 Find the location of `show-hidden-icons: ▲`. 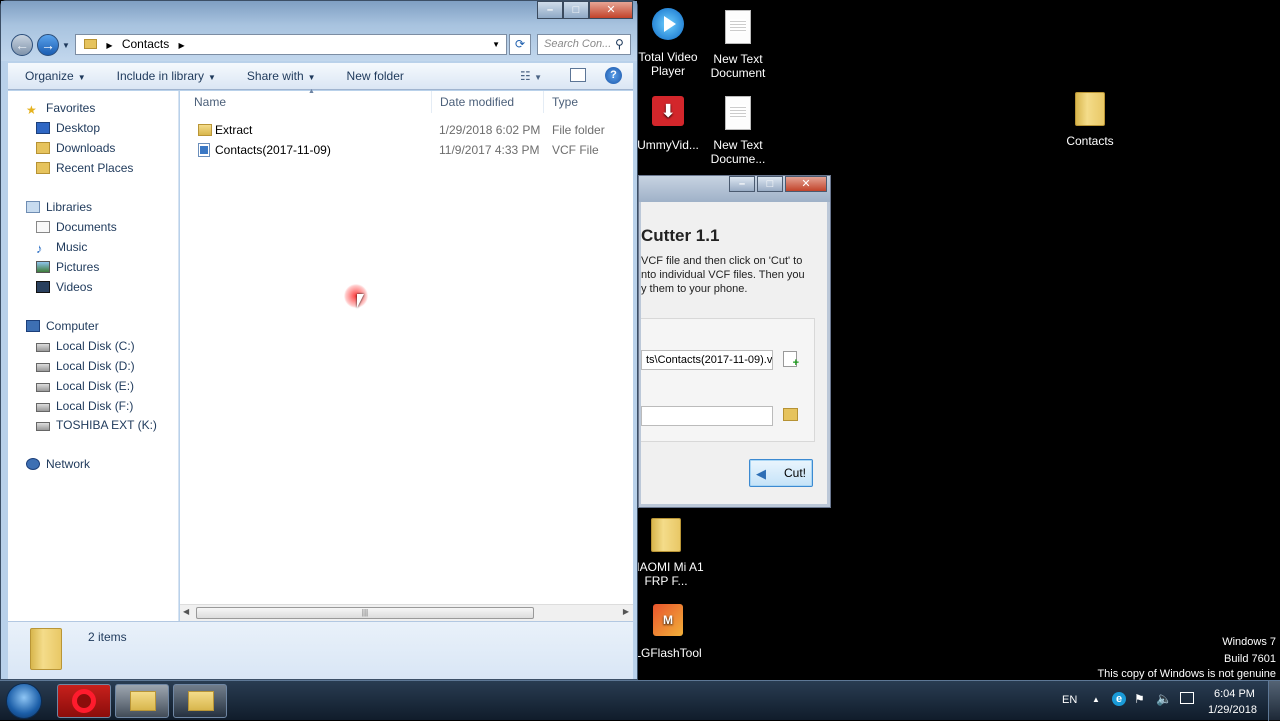

show-hidden-icons: ▲ is located at coordinates (1096, 699).